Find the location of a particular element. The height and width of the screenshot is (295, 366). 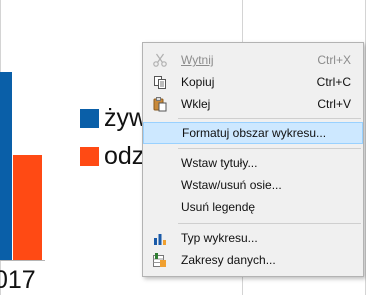

paste-icon is located at coordinates (160, 104).